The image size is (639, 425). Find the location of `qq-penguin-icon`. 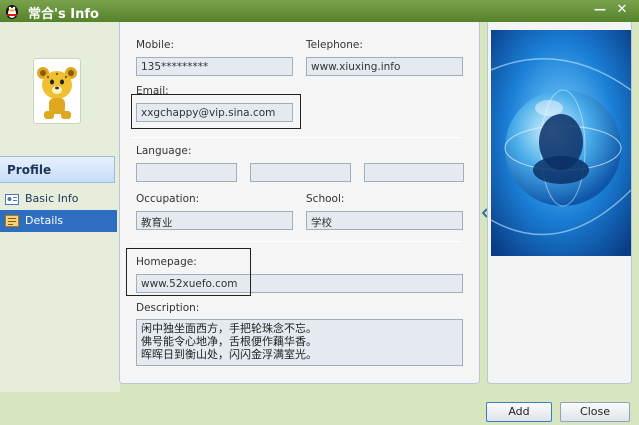

qq-penguin-icon is located at coordinates (12, 12).